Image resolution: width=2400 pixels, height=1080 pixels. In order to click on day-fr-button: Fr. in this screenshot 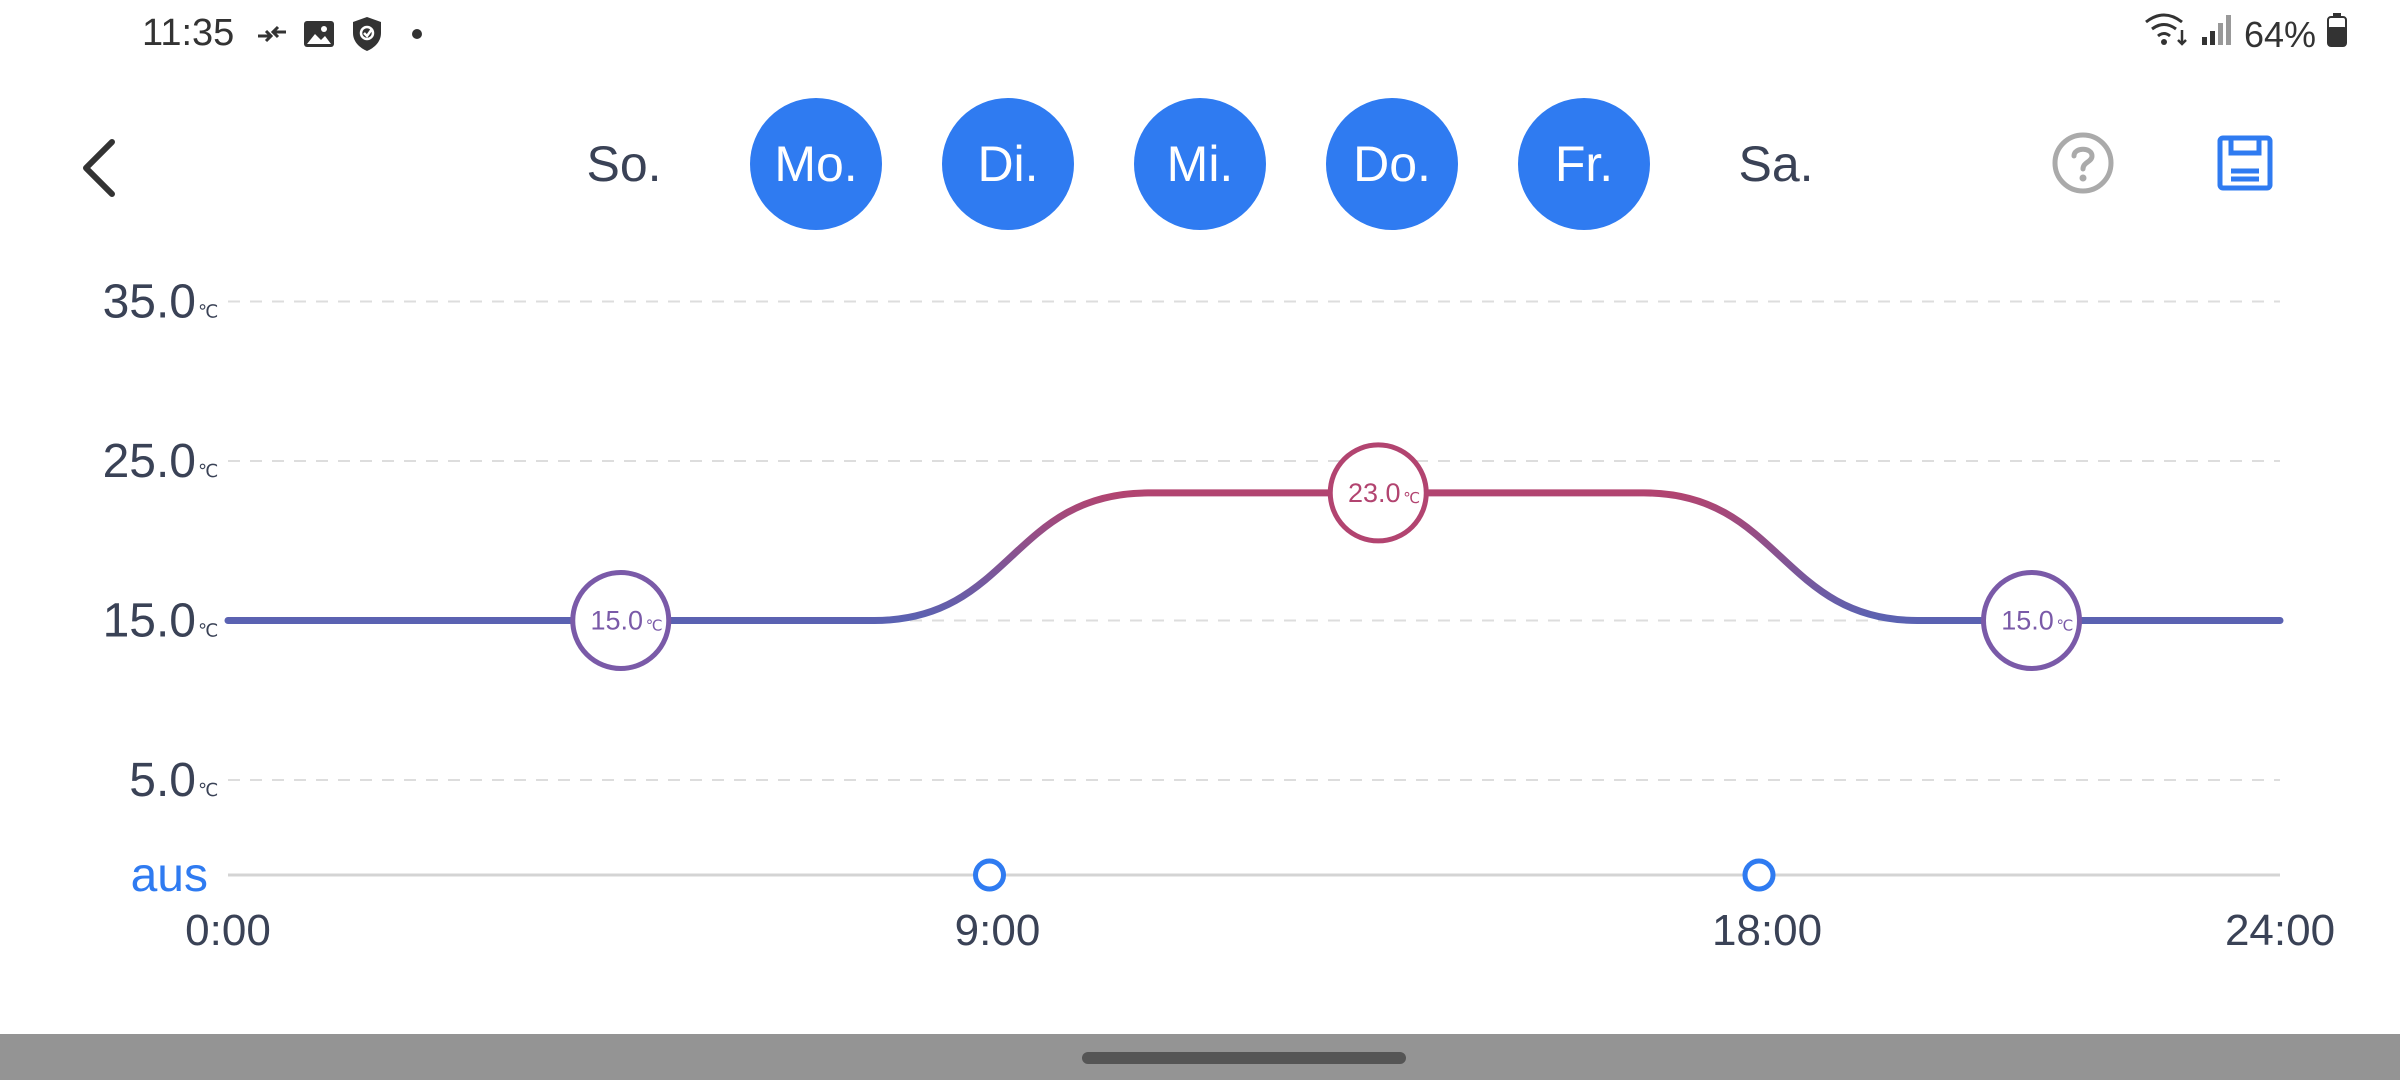, I will do `click(1584, 164)`.